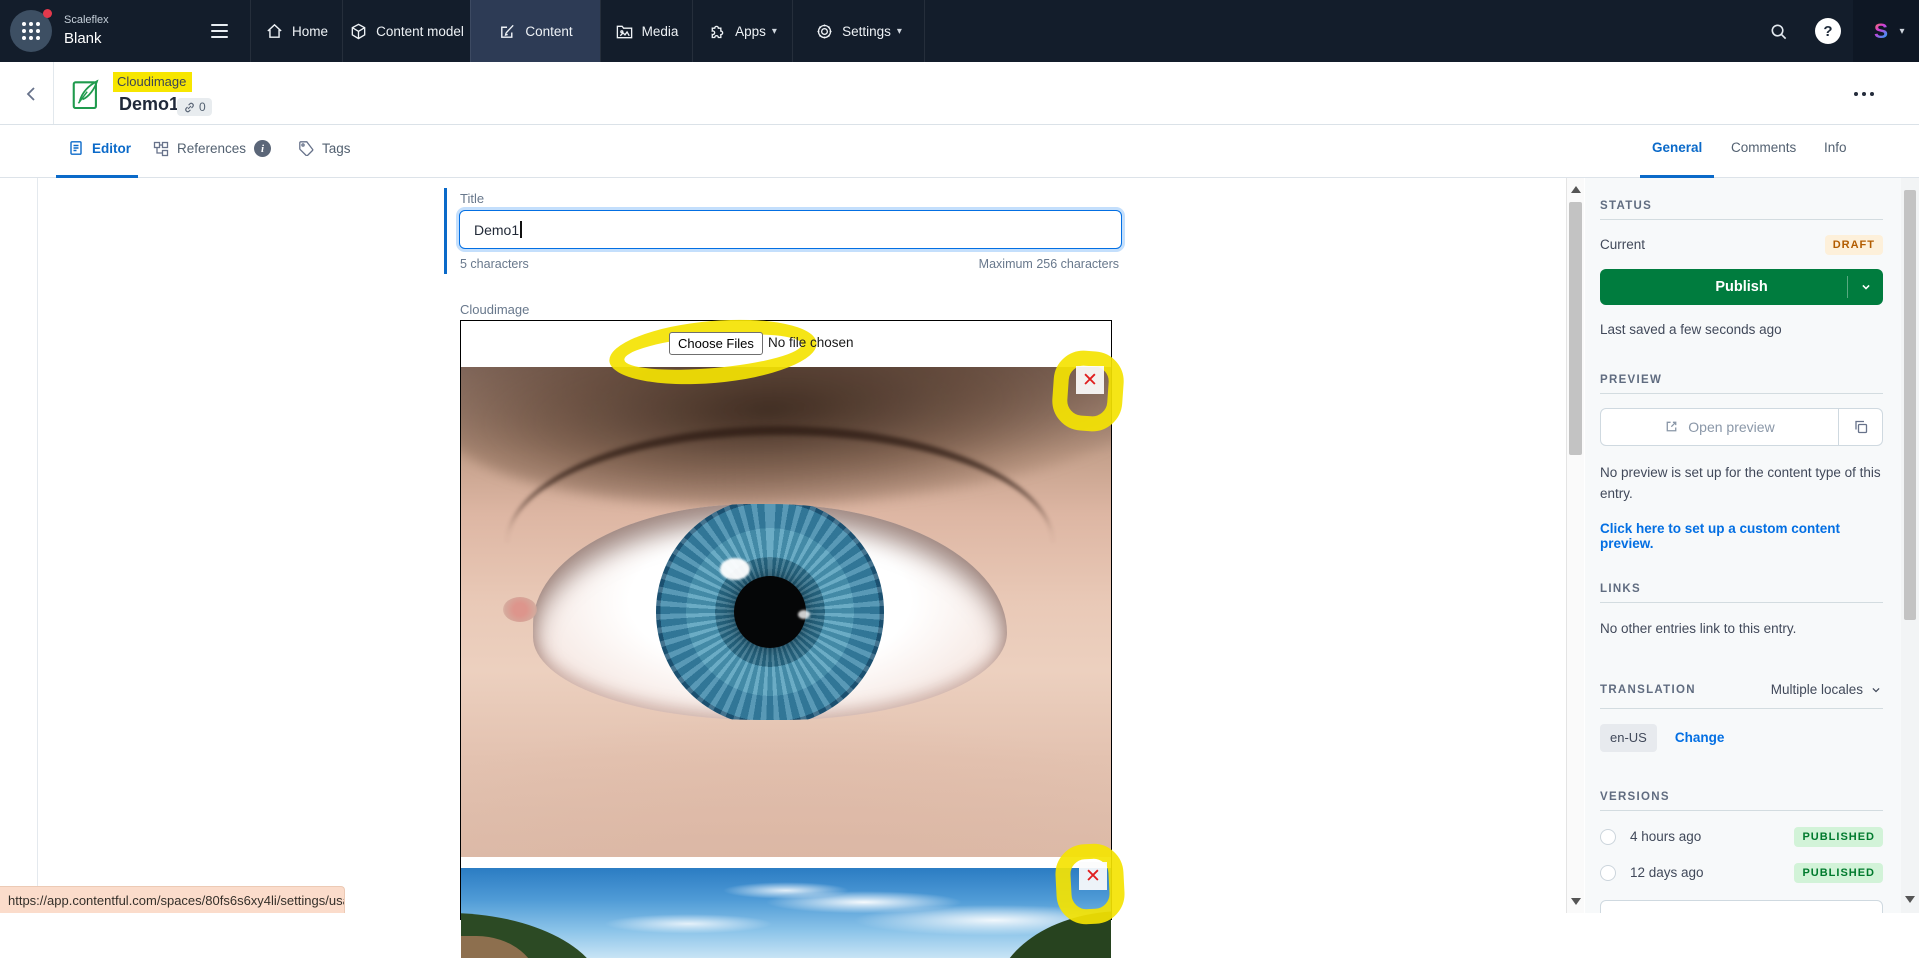 The image size is (1919, 958). I want to click on annotation-highlight: Cloudimage, so click(151, 81).